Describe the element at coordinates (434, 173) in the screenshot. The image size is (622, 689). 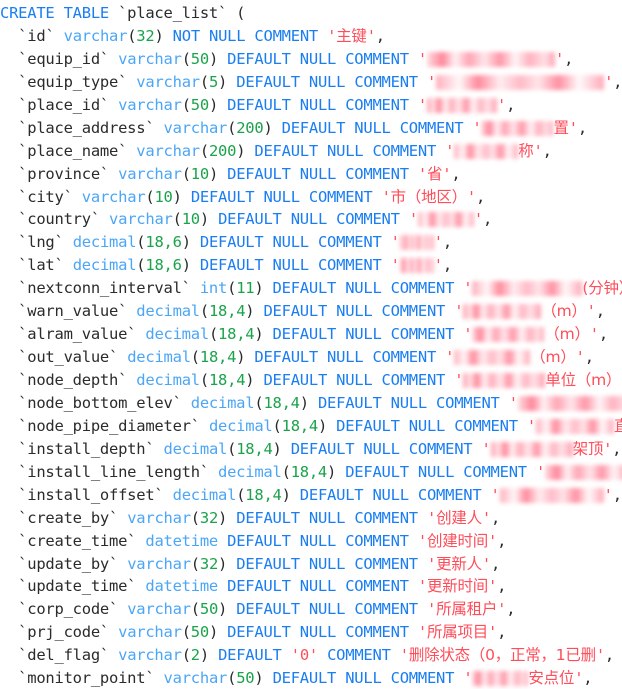
I see `comment-visible-text: 省` at that location.